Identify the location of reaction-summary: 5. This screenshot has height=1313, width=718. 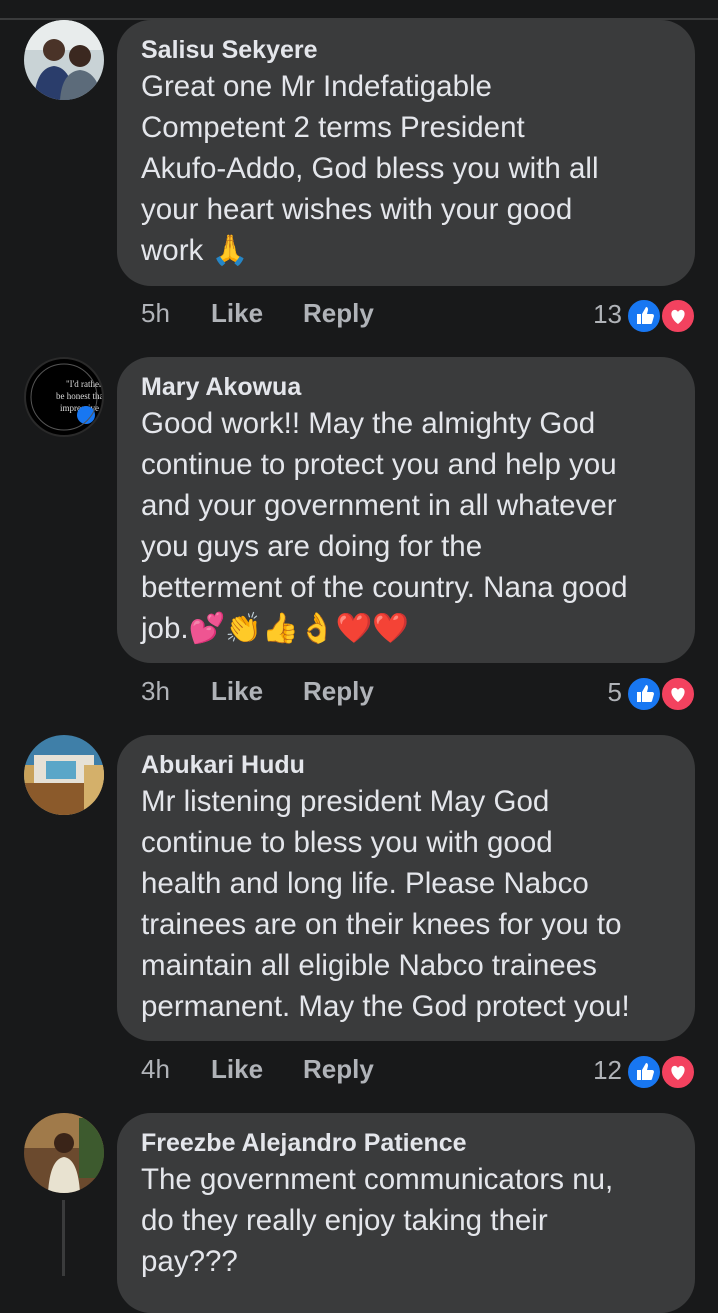
(636, 693).